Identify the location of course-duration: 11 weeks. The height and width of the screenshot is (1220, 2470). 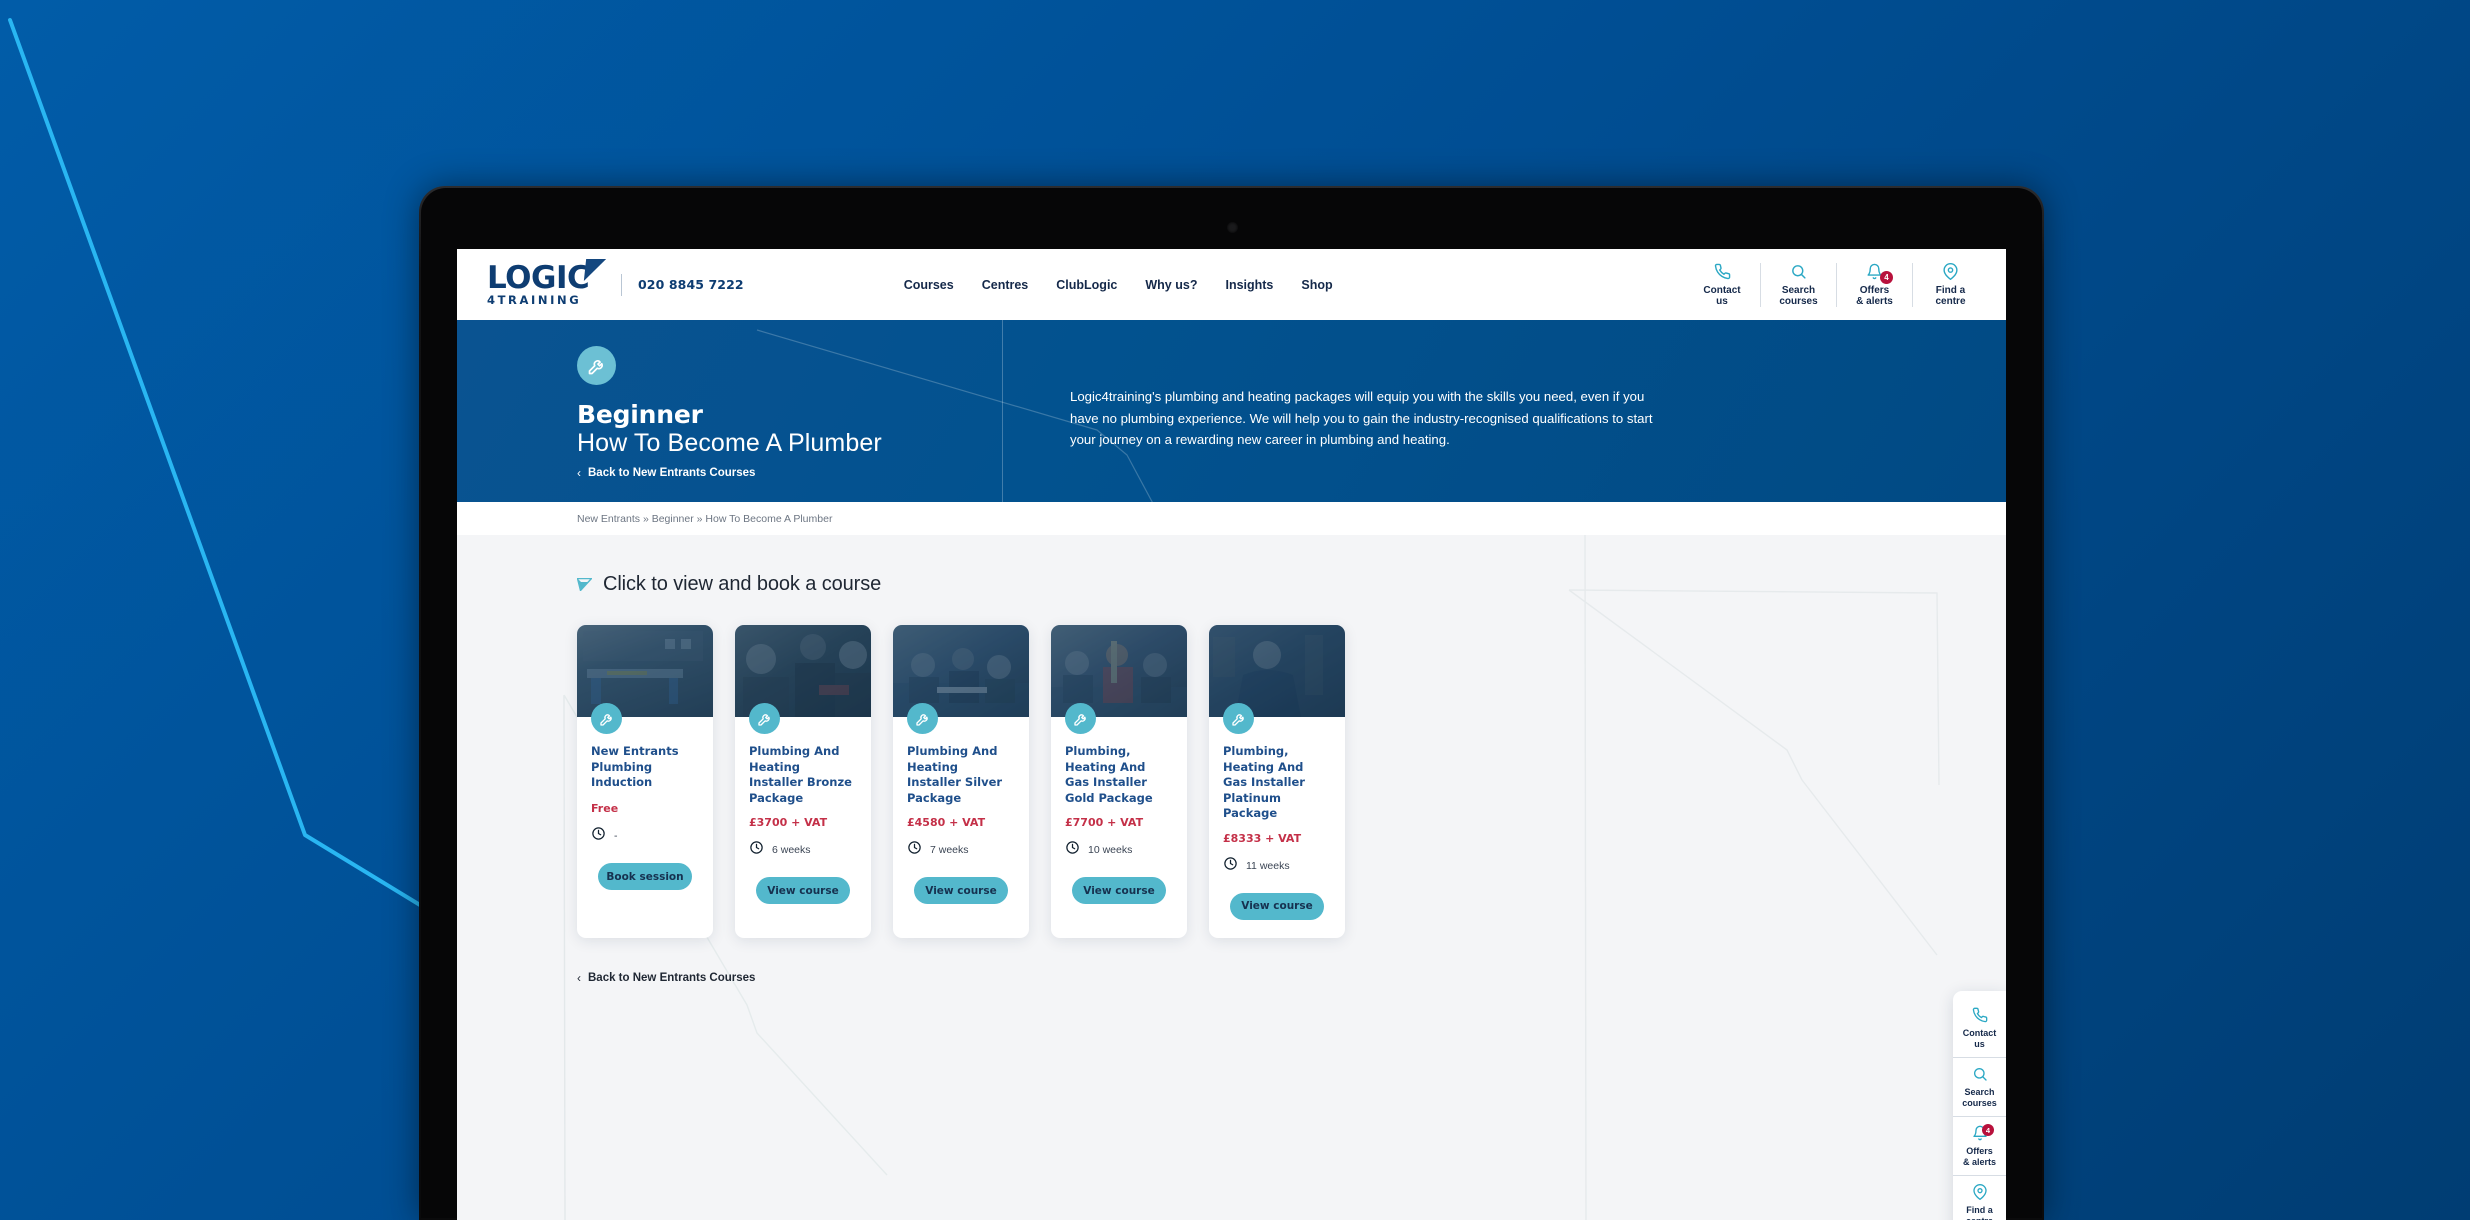
(1277, 866).